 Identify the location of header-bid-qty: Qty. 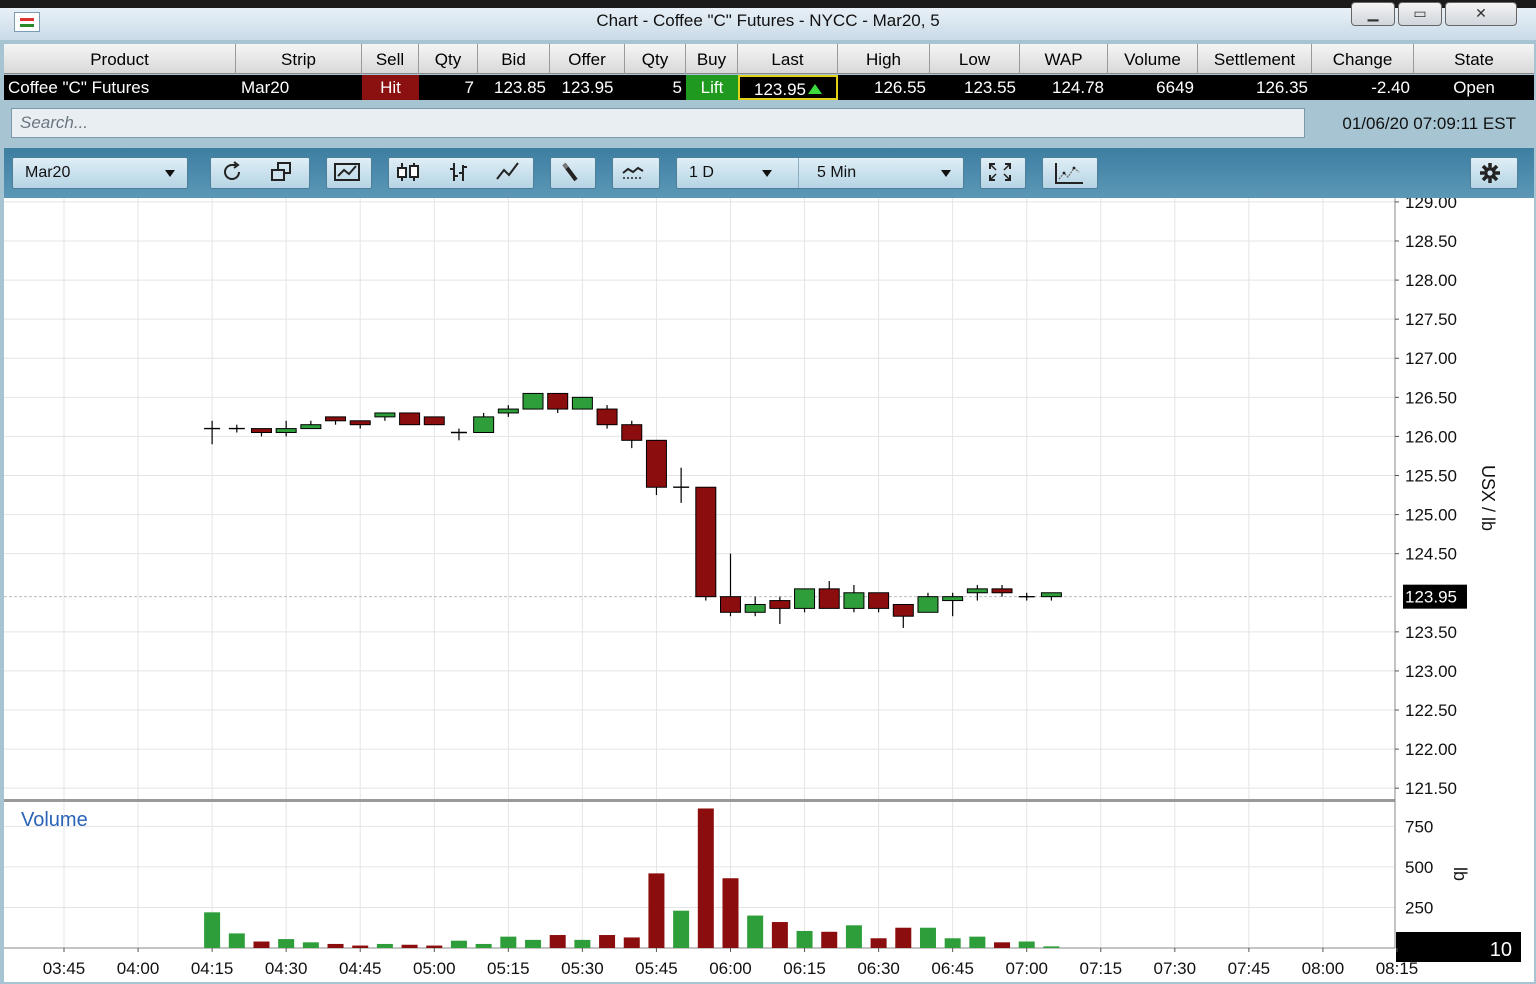
(448, 59).